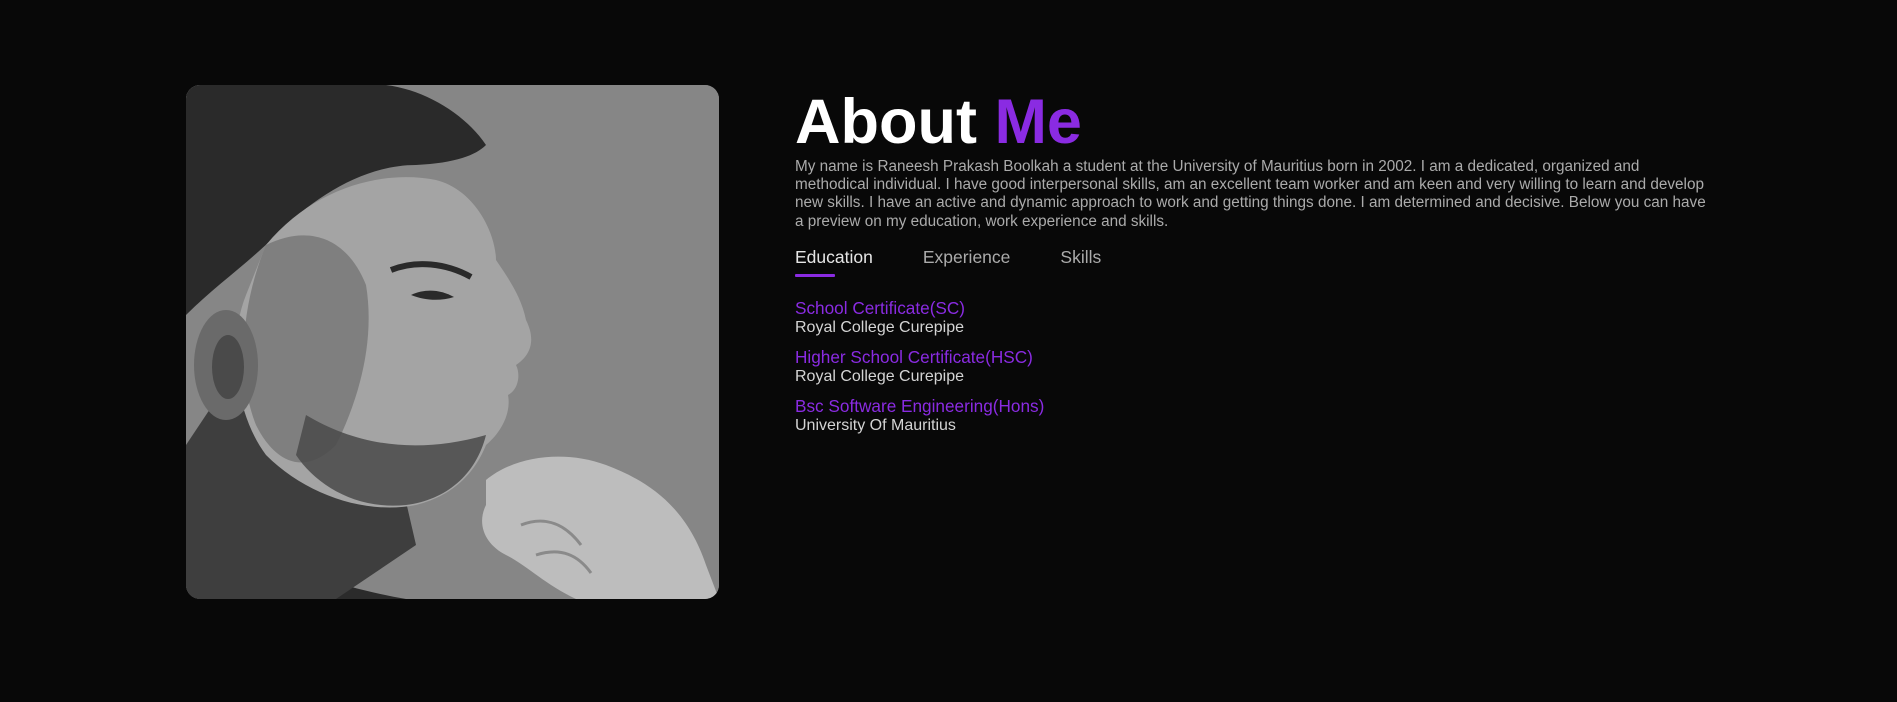  I want to click on education-school: University Of Mauritius, so click(875, 425).